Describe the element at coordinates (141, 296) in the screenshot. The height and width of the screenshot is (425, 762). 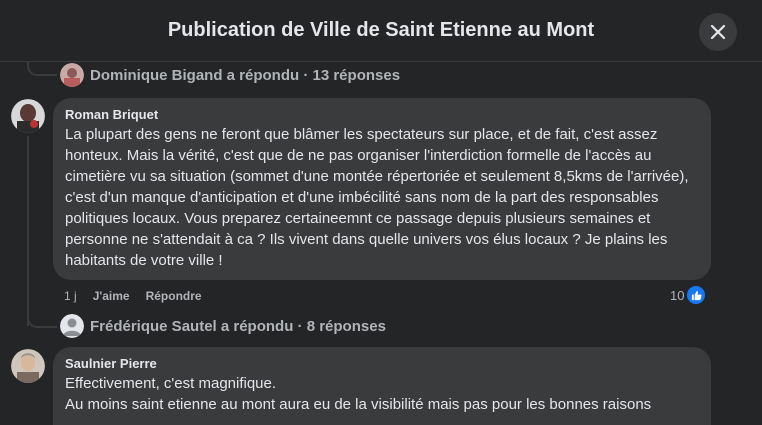
I see `comment-actions: 1 j J'aime Répondre` at that location.